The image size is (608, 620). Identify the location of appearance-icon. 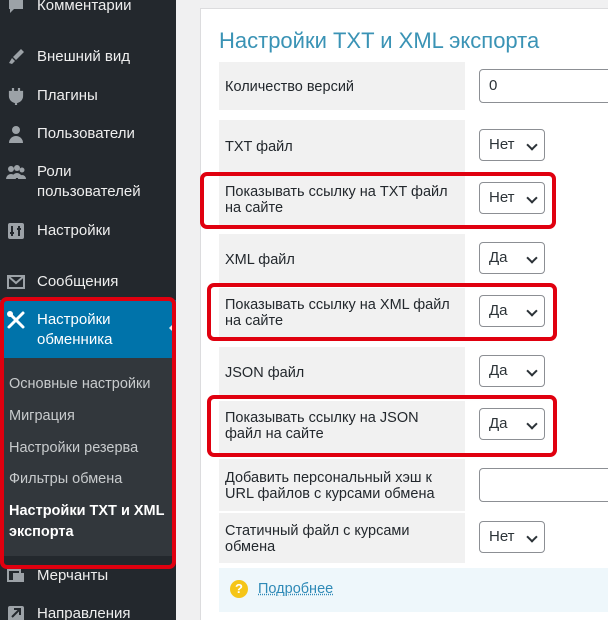
(16, 57).